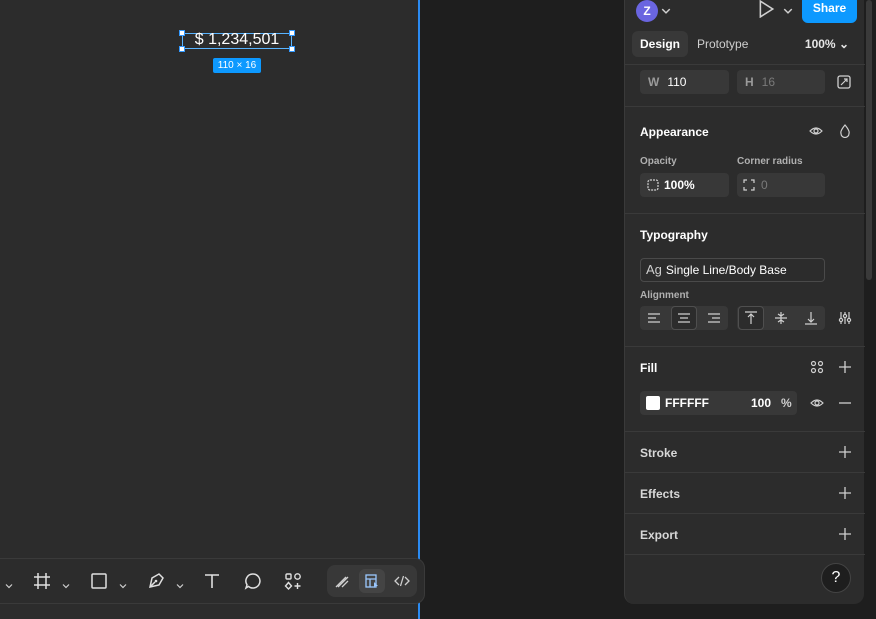 The width and height of the screenshot is (876, 619). What do you see at coordinates (9, 583) in the screenshot?
I see `move-tool-chevron-icon` at bounding box center [9, 583].